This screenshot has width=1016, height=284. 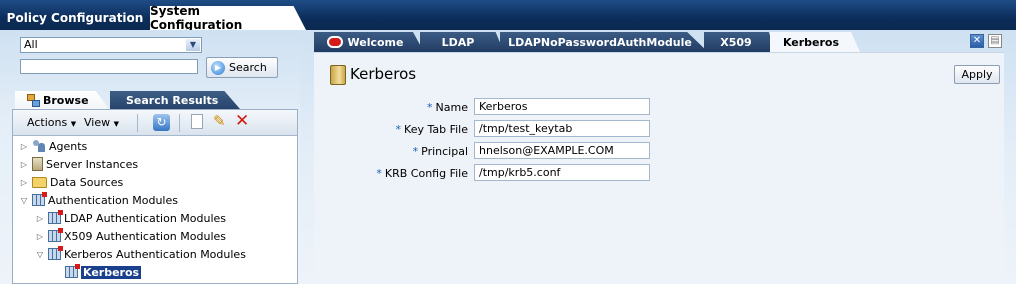 I want to click on search-button-label: Search, so click(x=248, y=67).